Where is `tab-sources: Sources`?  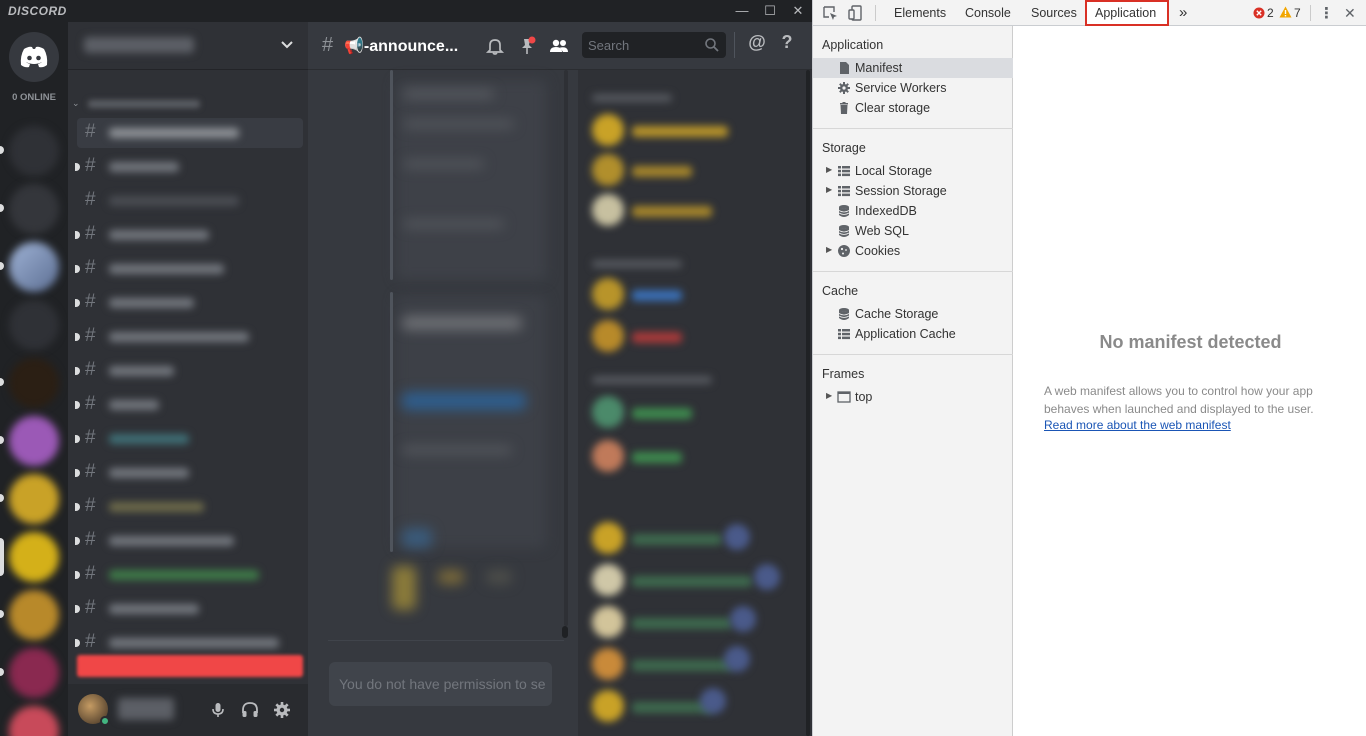
tab-sources: Sources is located at coordinates (1054, 13).